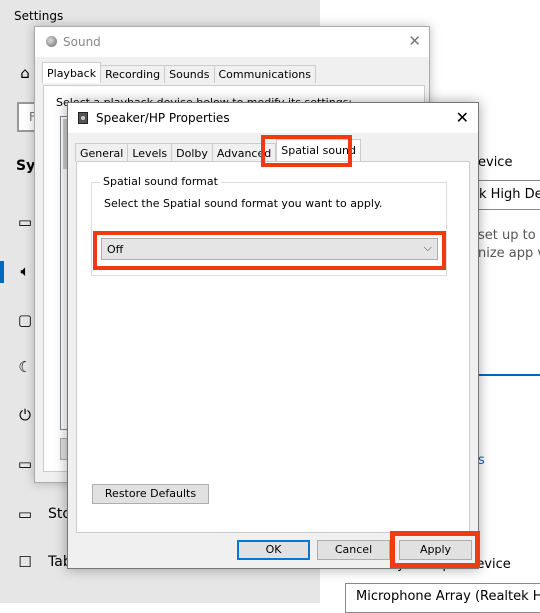 This screenshot has width=540, height=613. What do you see at coordinates (25, 514) in the screenshot?
I see `storage-icon: ▭` at bounding box center [25, 514].